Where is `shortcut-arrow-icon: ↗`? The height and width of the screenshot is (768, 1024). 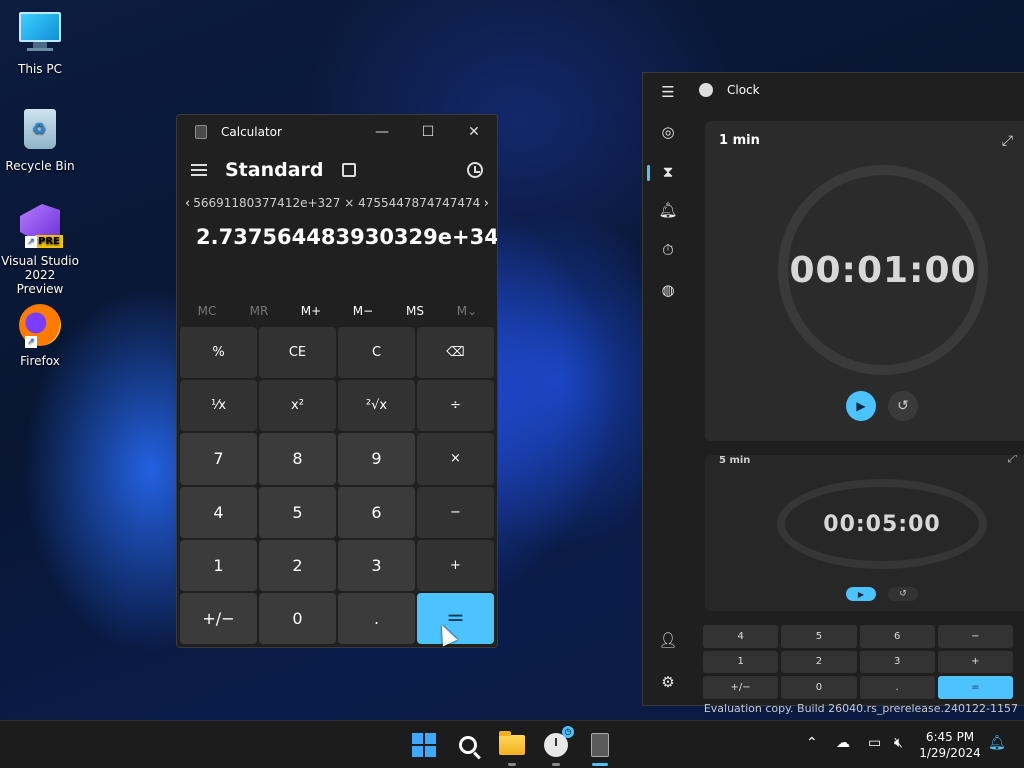
shortcut-arrow-icon: ↗ is located at coordinates (31, 242).